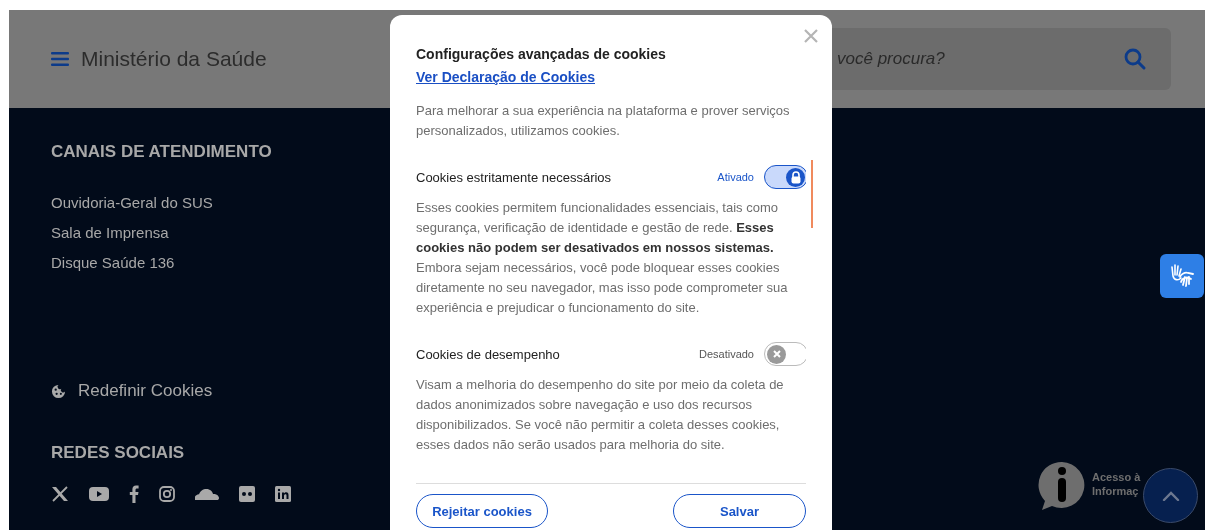 This screenshot has height=530, width=1205. What do you see at coordinates (795, 177) in the screenshot?
I see `lock-icon` at bounding box center [795, 177].